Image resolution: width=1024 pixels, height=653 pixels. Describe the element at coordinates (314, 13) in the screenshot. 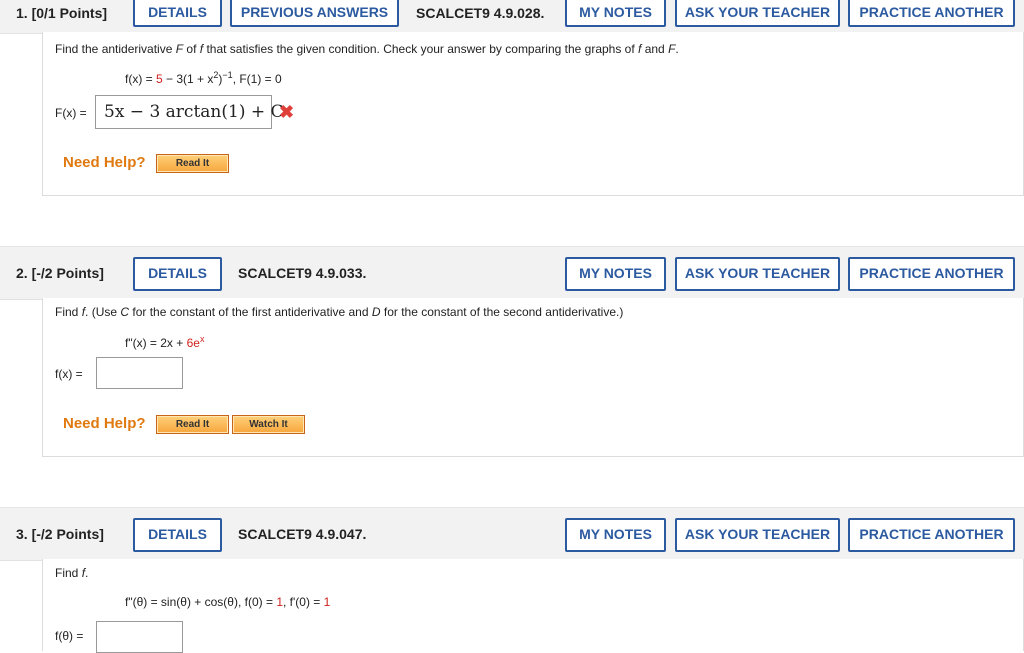

I see `previous-answers-button: PREVIOUS ANSWERS` at that location.